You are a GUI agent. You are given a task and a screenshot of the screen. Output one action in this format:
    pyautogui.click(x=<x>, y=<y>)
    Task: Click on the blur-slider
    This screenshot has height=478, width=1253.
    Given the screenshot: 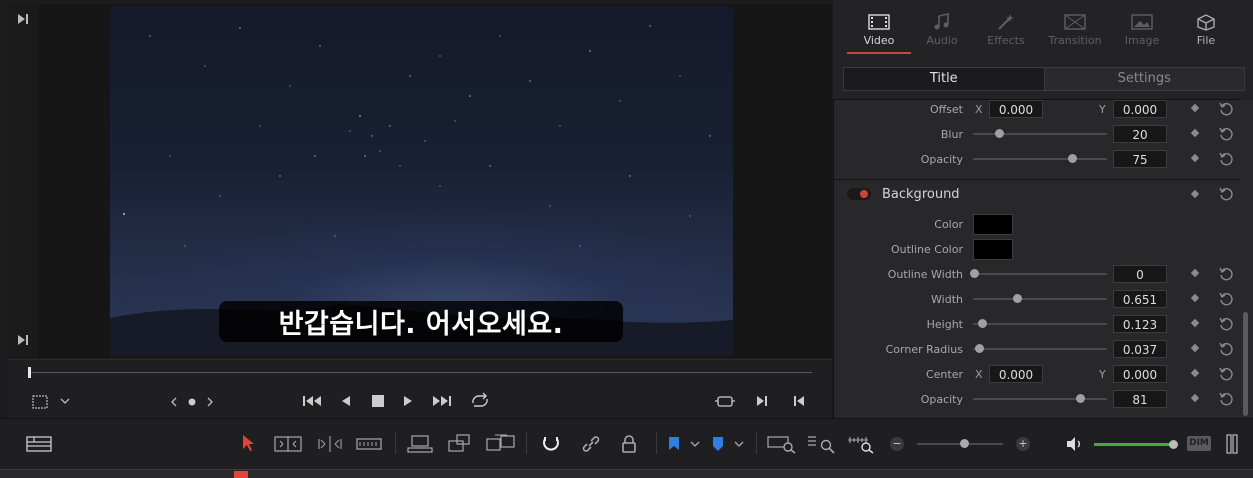 What is the action you would take?
    pyautogui.click(x=1040, y=134)
    